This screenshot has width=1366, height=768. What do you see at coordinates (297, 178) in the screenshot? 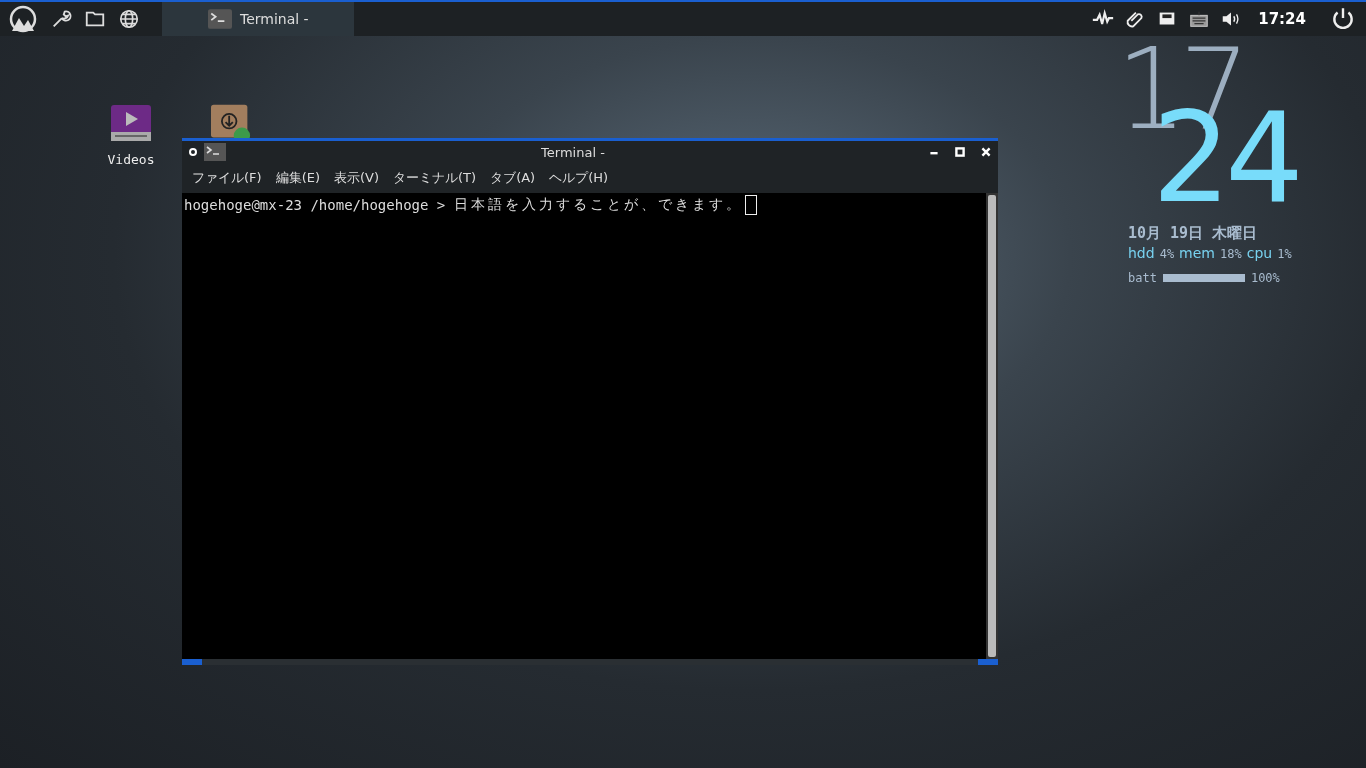
I see `menu-item: 編集(E)` at bounding box center [297, 178].